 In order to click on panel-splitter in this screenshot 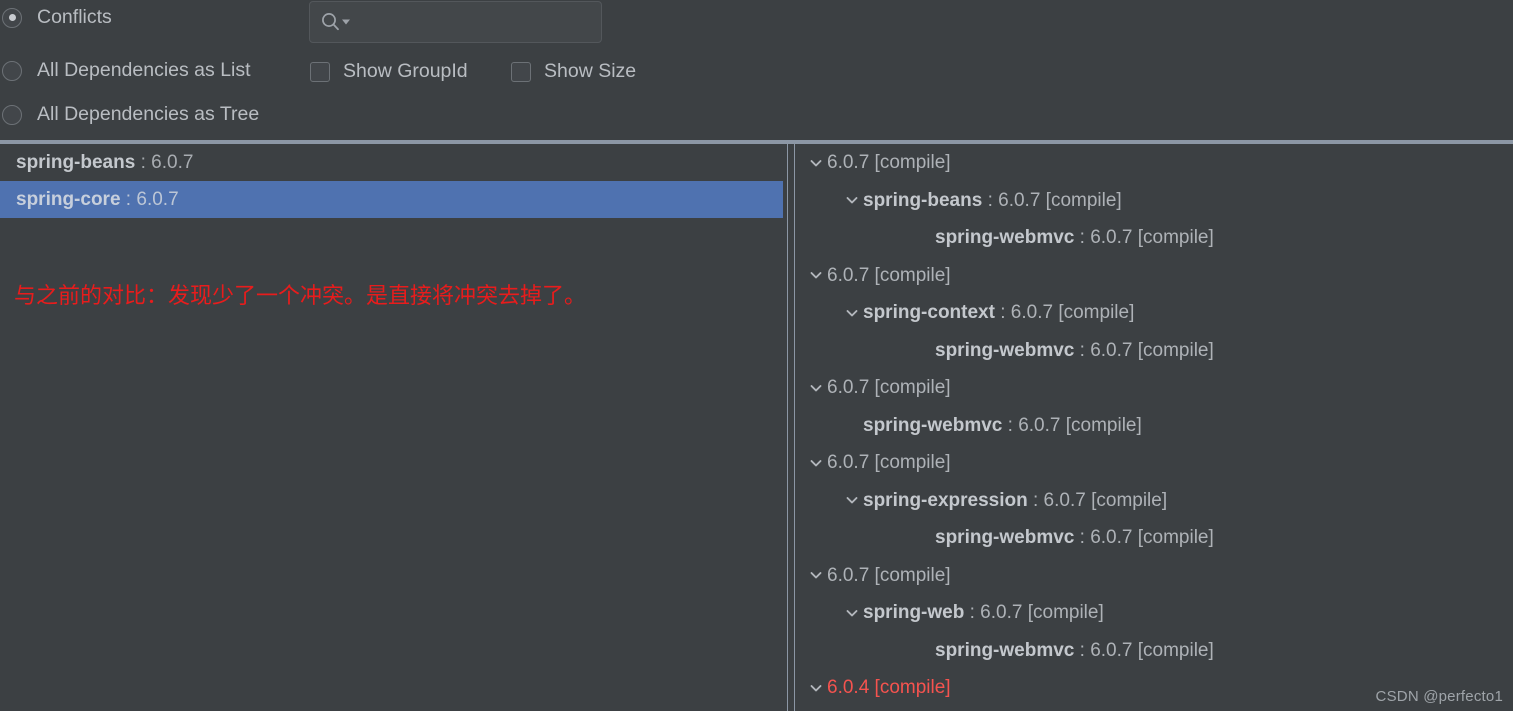, I will do `click(791, 427)`.